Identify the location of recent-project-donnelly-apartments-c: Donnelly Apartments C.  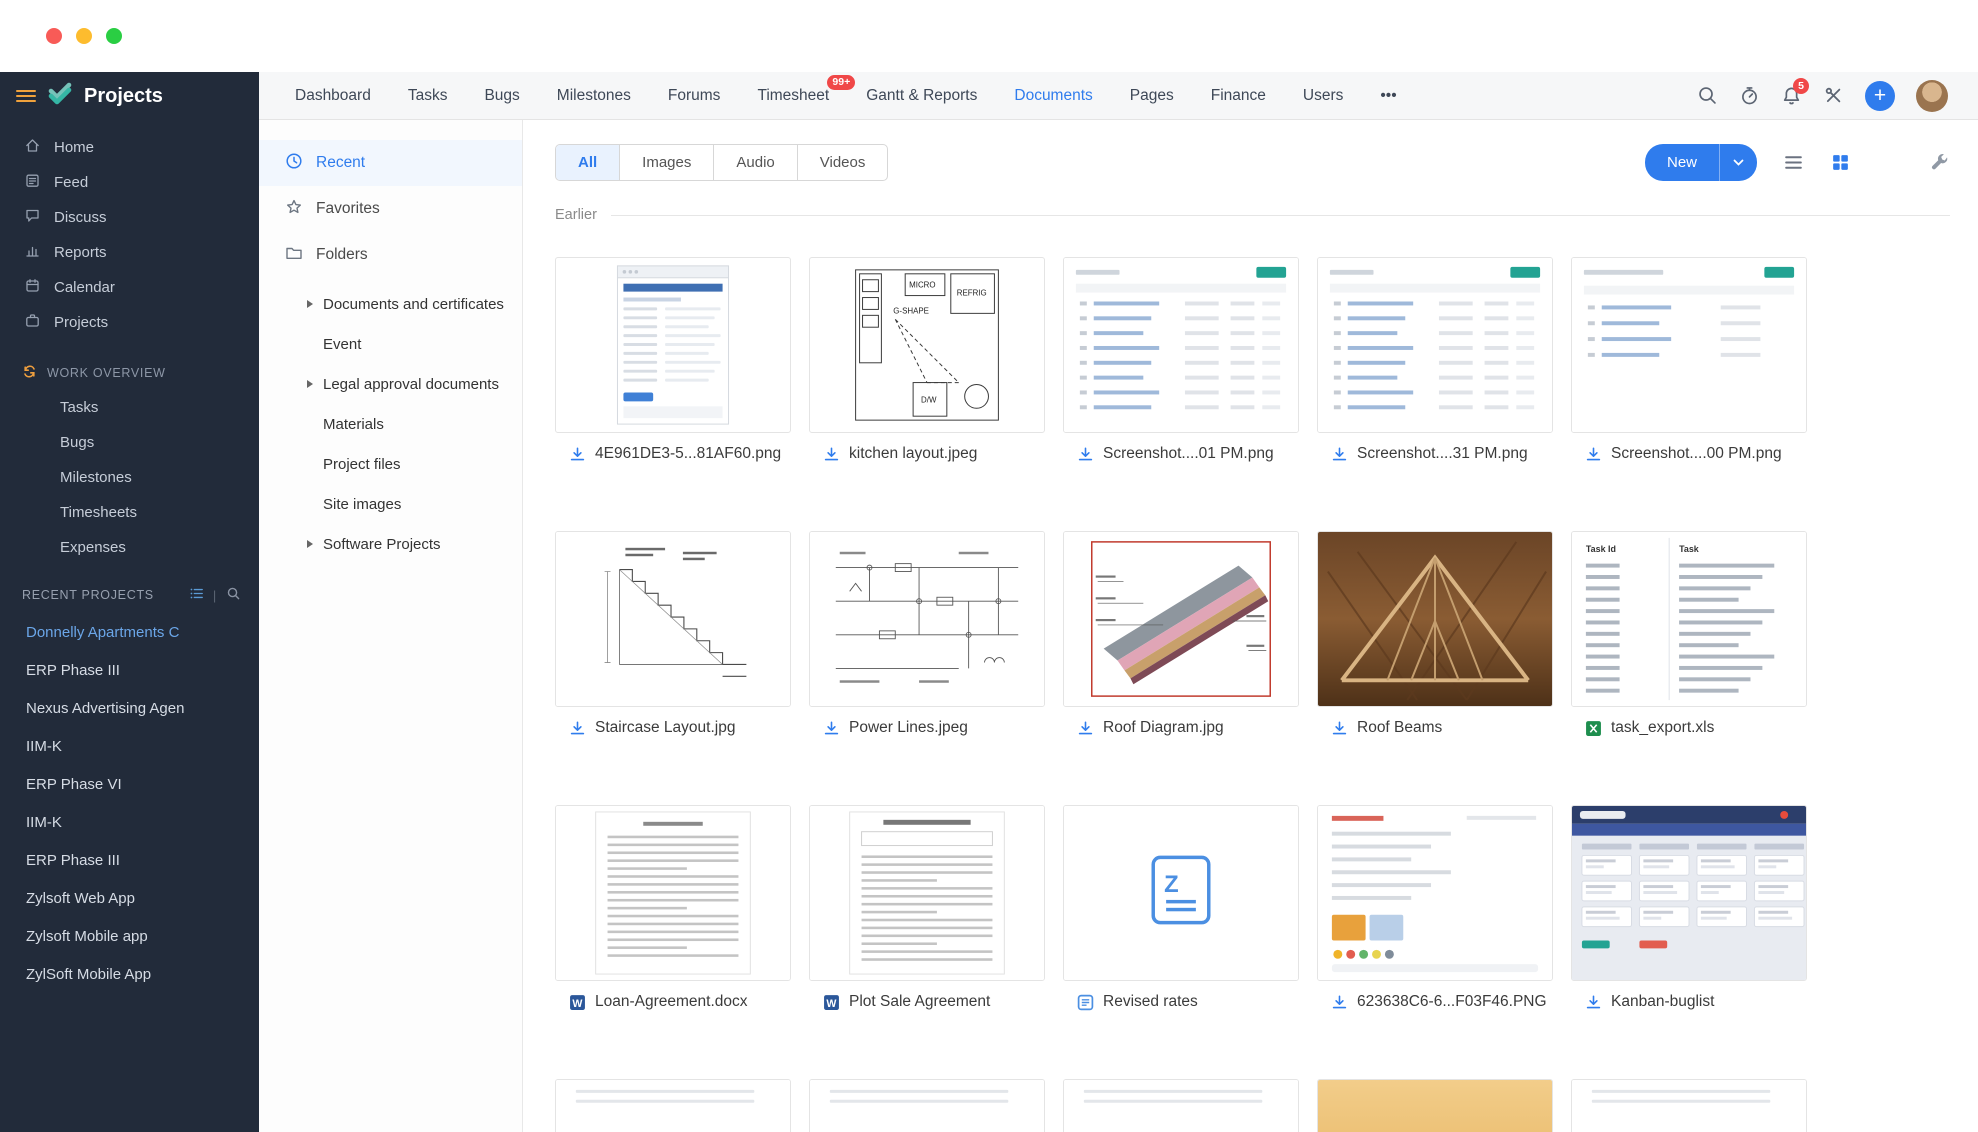
(129, 632).